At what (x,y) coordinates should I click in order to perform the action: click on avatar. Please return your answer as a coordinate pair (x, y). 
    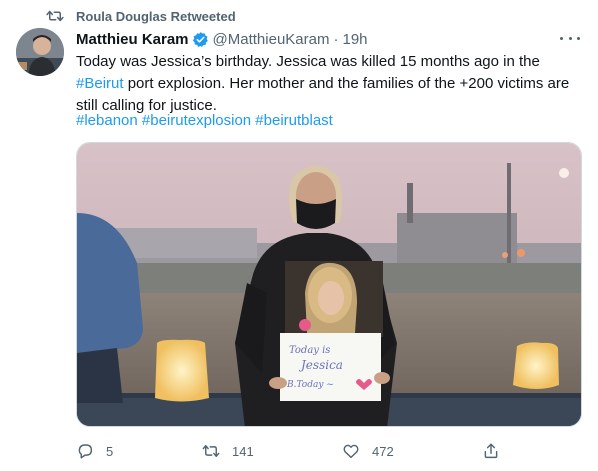
    Looking at the image, I should click on (40, 52).